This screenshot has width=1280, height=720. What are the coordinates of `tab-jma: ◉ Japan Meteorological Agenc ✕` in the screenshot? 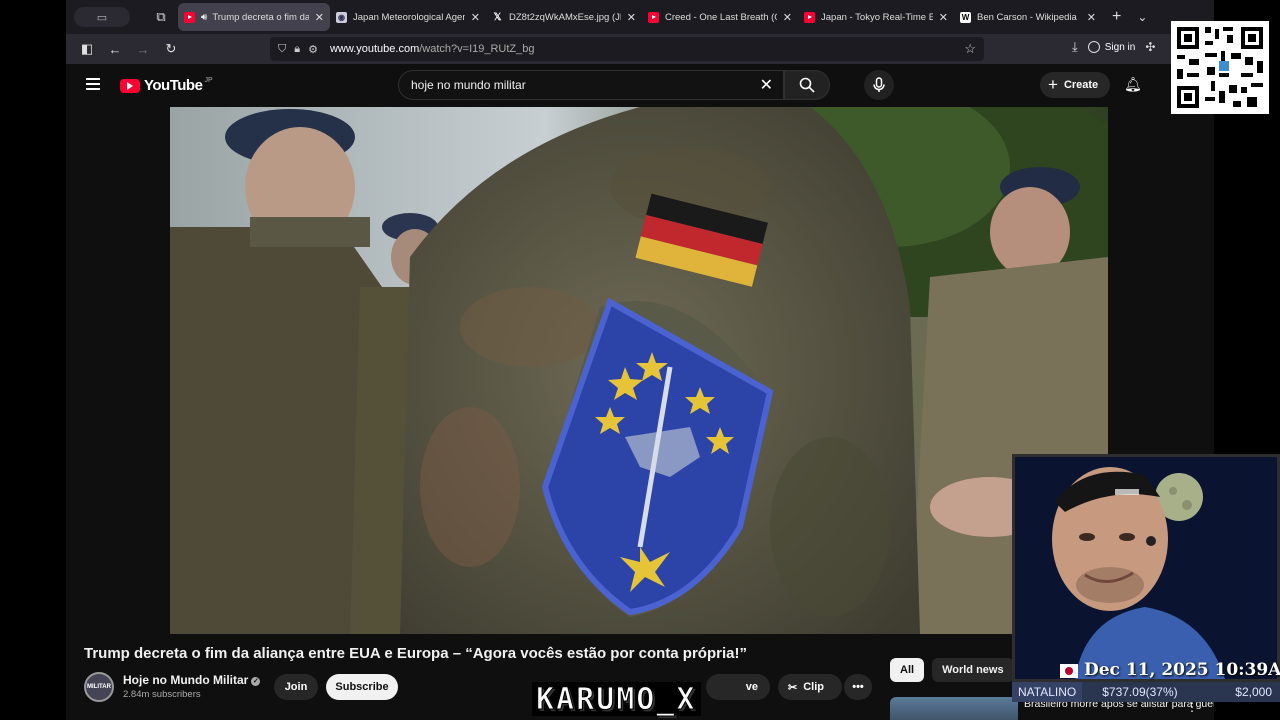 It's located at (408, 17).